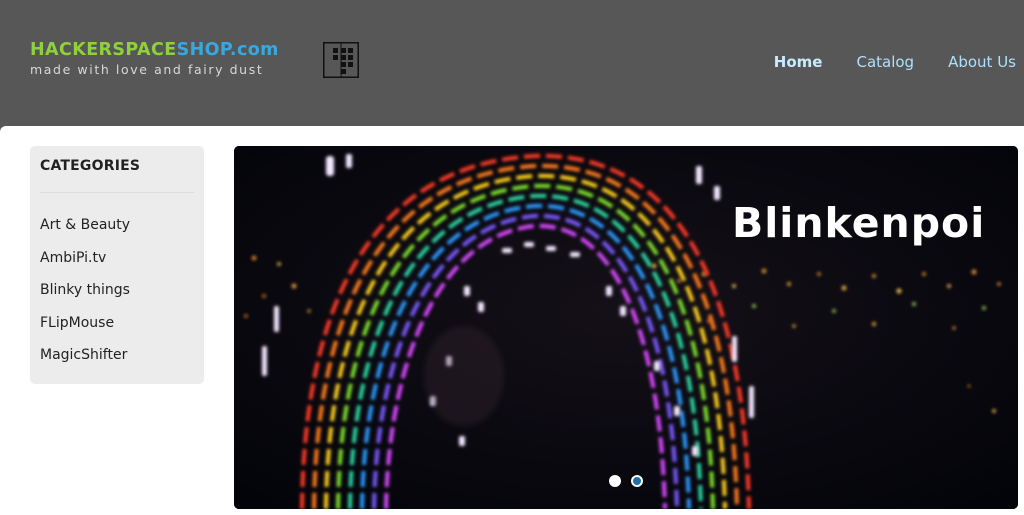 The width and height of the screenshot is (1024, 515). What do you see at coordinates (859, 223) in the screenshot?
I see `slide-caption: Blinkenpoi` at bounding box center [859, 223].